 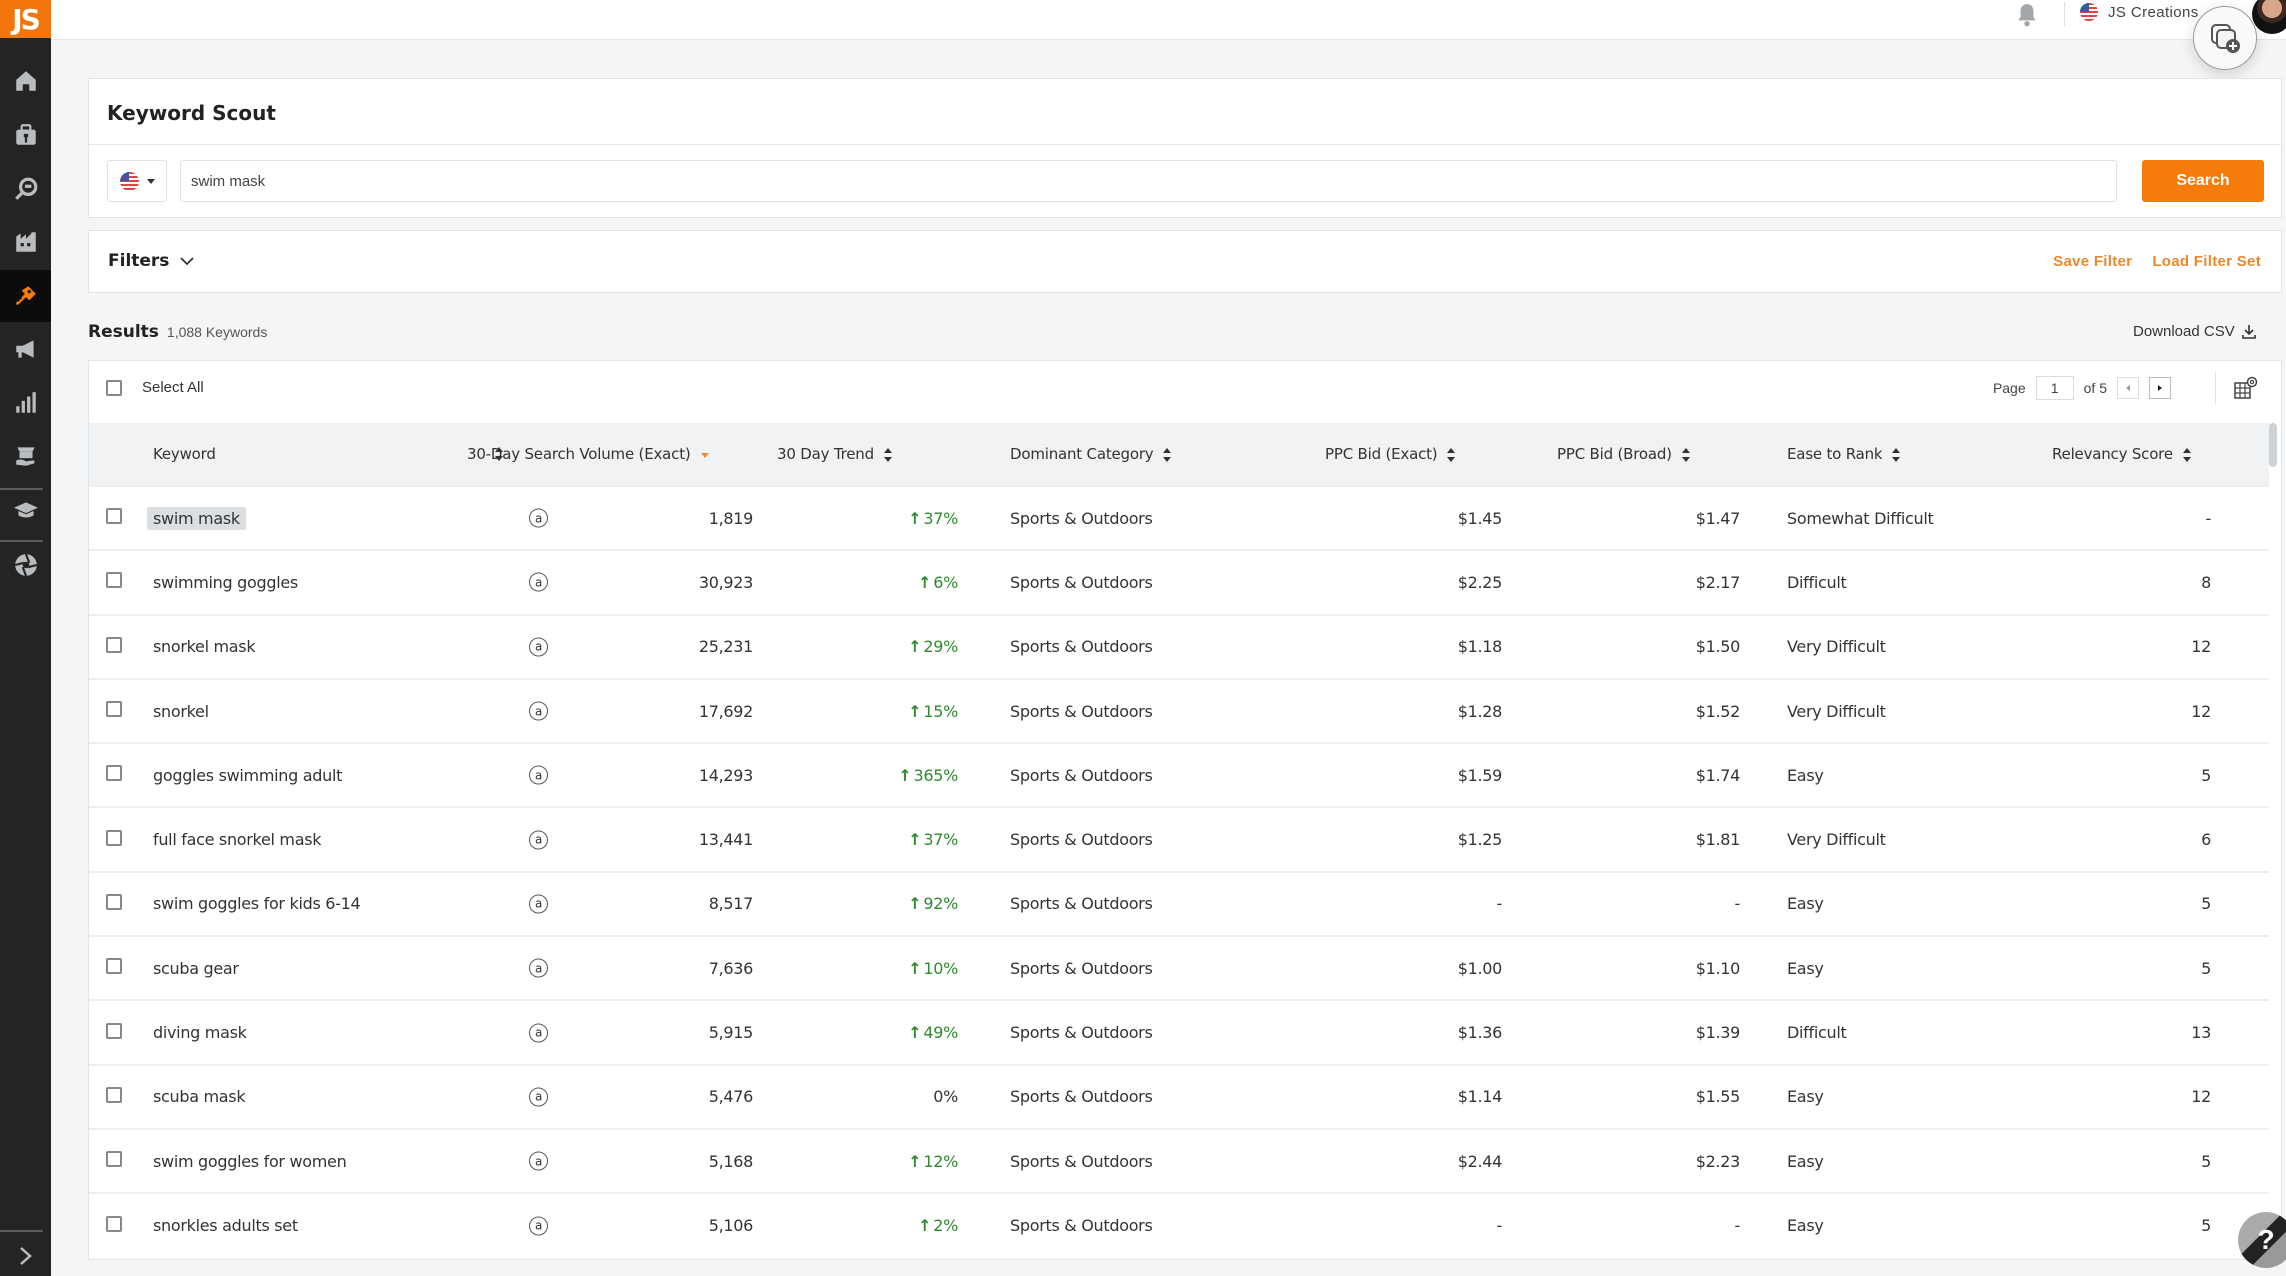 I want to click on keyword-search-input, so click(x=1148, y=181).